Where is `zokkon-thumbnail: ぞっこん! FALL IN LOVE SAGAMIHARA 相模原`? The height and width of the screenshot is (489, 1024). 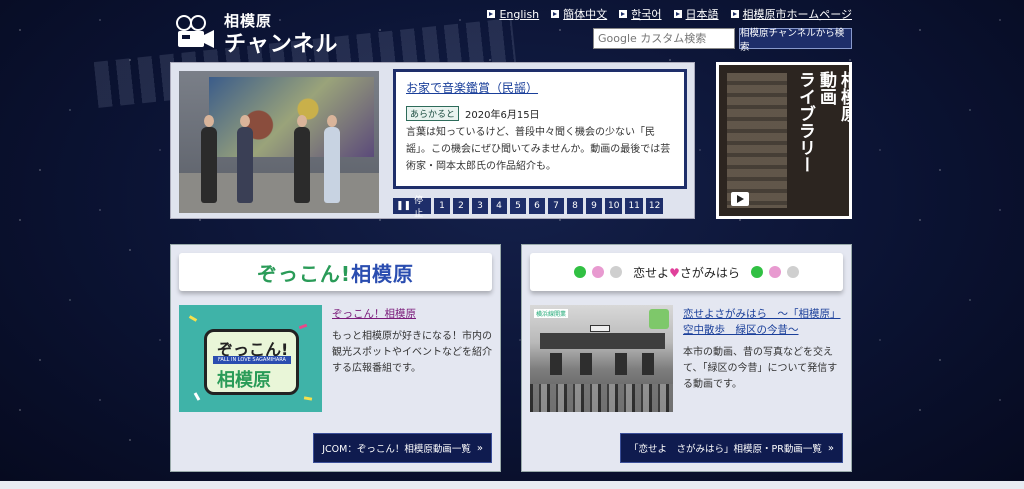
zokkon-thumbnail: ぞっこん! FALL IN LOVE SAGAMIHARA 相模原 is located at coordinates (250, 358).